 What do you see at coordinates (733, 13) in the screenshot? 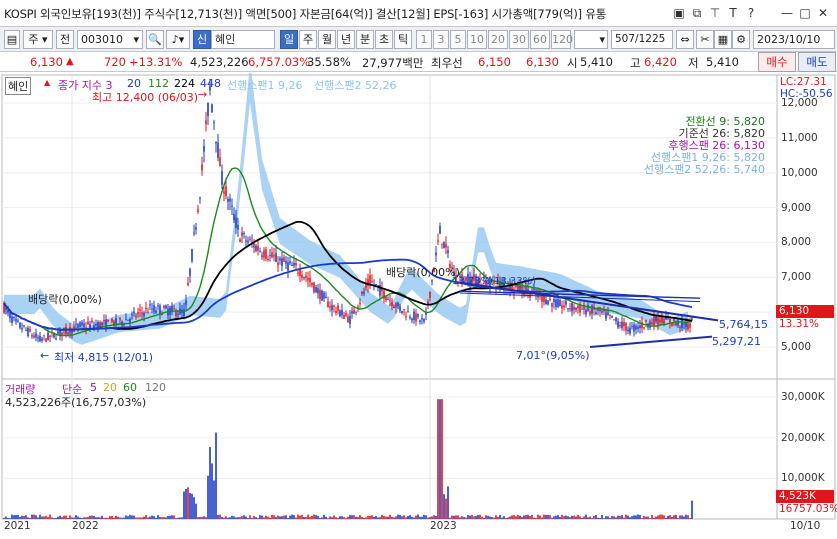
I see `text-icon: T` at bounding box center [733, 13].